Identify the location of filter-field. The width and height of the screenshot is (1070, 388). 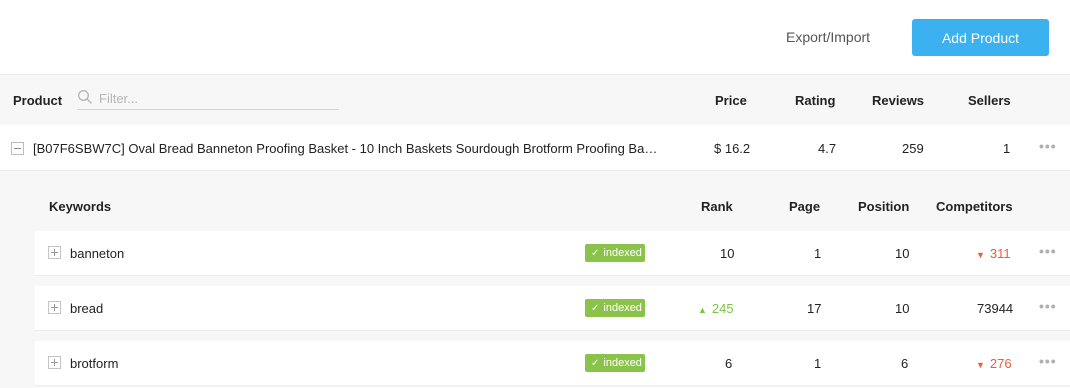
(208, 99).